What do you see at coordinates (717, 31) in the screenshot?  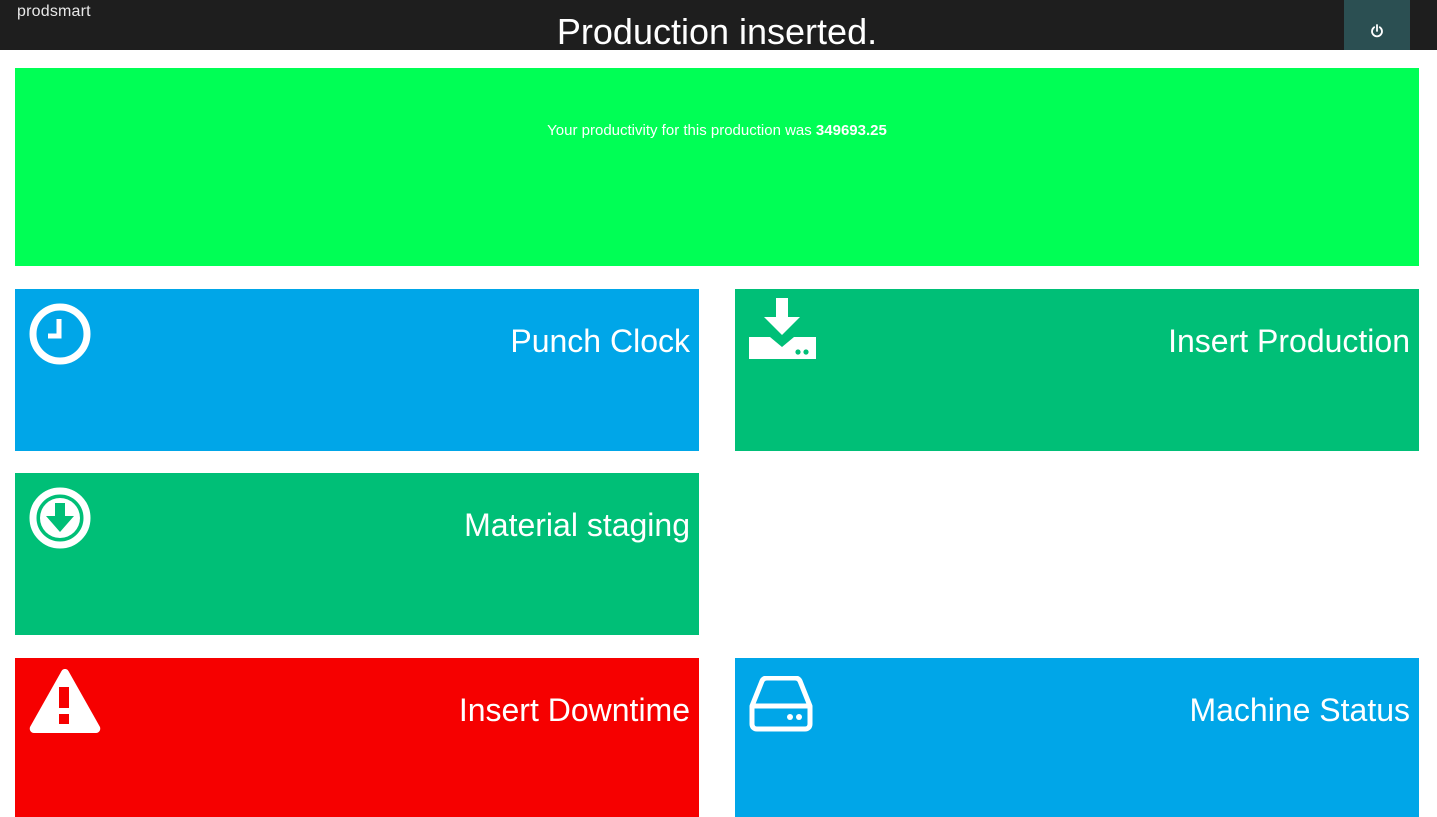 I see `banner-title: Production inserted.` at bounding box center [717, 31].